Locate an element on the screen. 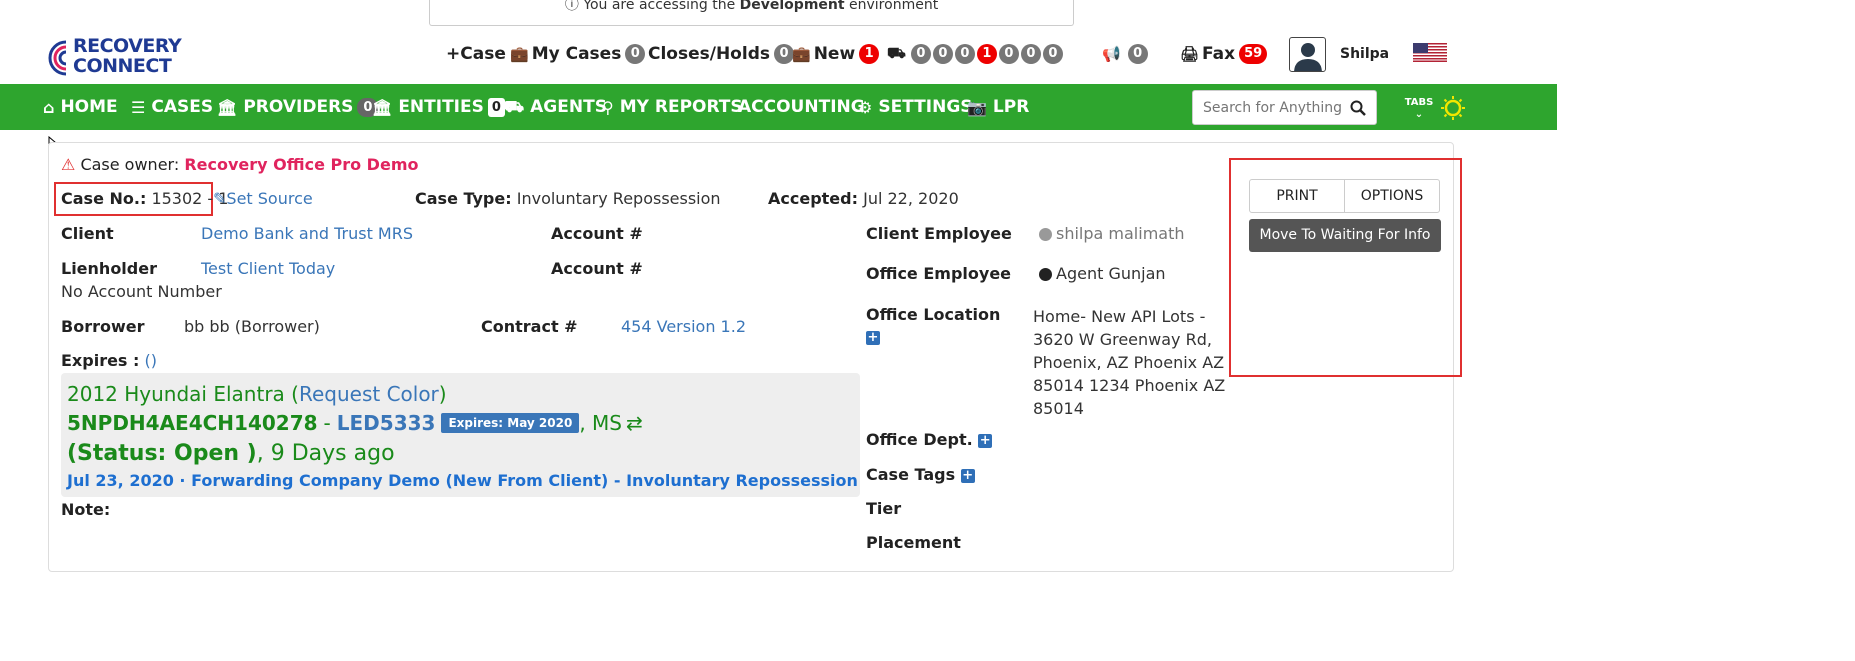  bank-icon: 🏛 is located at coordinates (227, 107).